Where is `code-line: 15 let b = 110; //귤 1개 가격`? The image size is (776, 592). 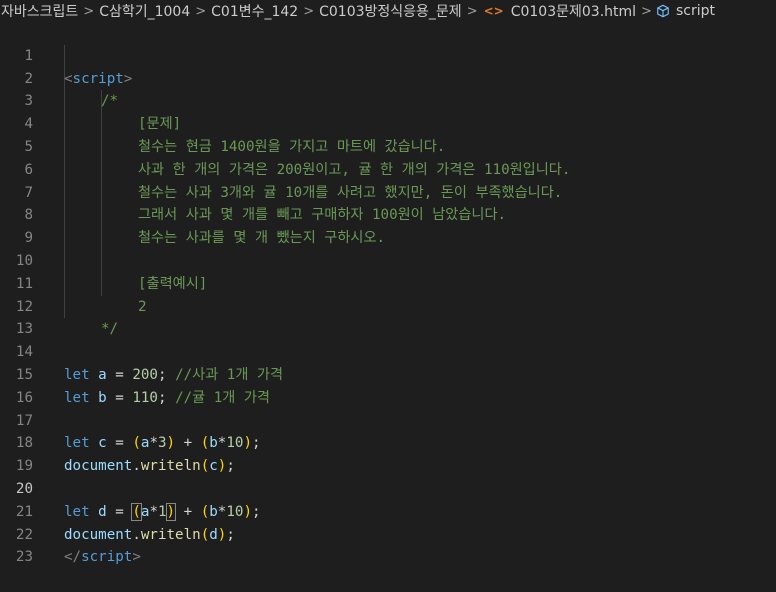 code-line: 15 let b = 110; //귤 1개 가격 is located at coordinates (388, 373).